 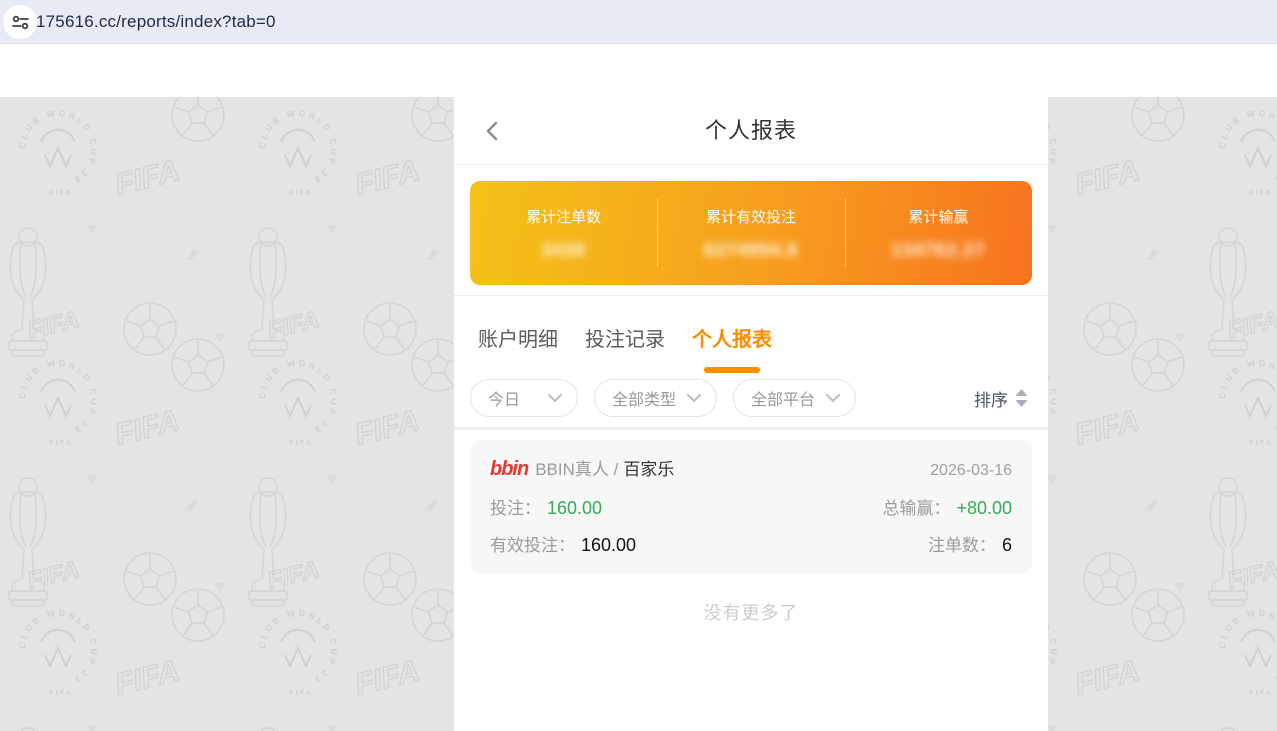 I want to click on filter-platform-dropdown: 全部平台, so click(x=794, y=398).